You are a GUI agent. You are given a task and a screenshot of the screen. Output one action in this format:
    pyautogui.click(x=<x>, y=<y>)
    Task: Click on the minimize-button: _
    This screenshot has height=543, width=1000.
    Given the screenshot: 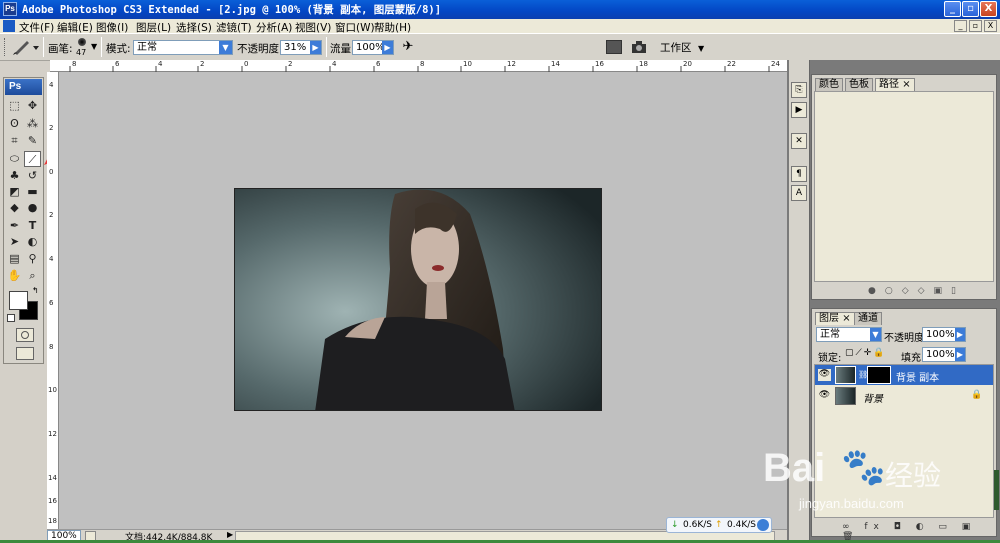 What is the action you would take?
    pyautogui.click(x=952, y=9)
    